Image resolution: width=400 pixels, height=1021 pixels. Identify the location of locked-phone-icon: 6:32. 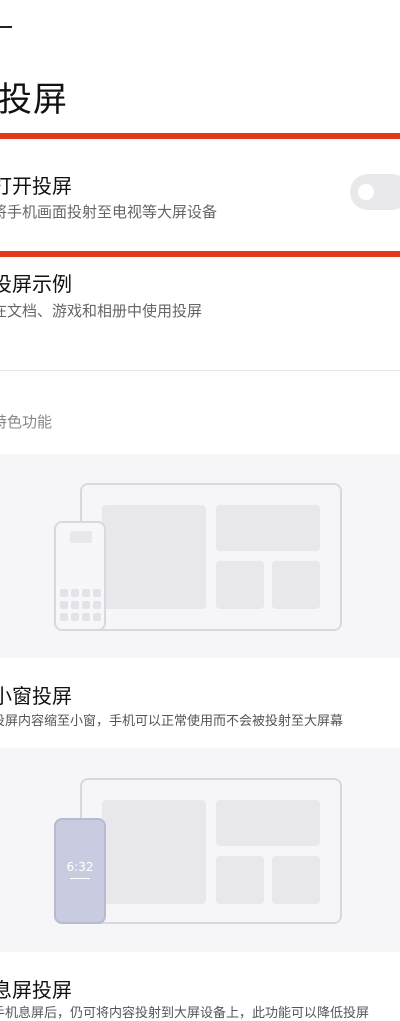
(80, 871).